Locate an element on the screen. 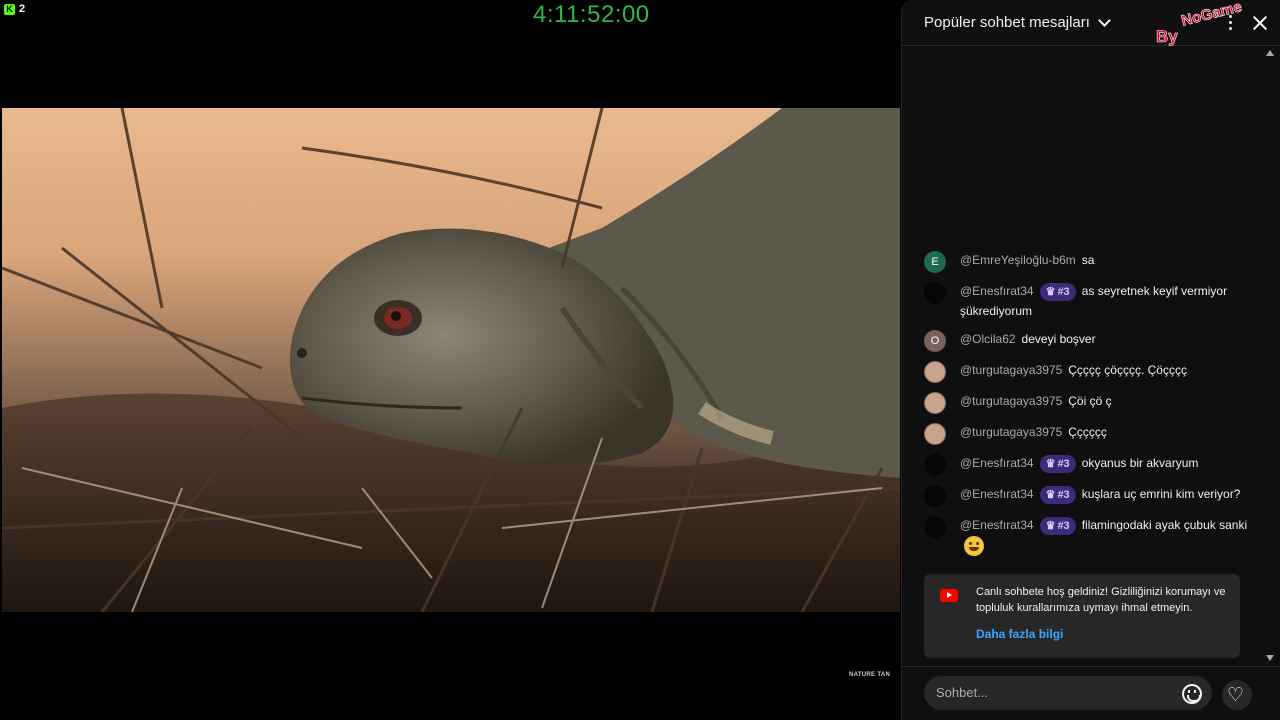 This screenshot has width=1280, height=720. heart-icon: ♡ is located at coordinates (1236, 695).